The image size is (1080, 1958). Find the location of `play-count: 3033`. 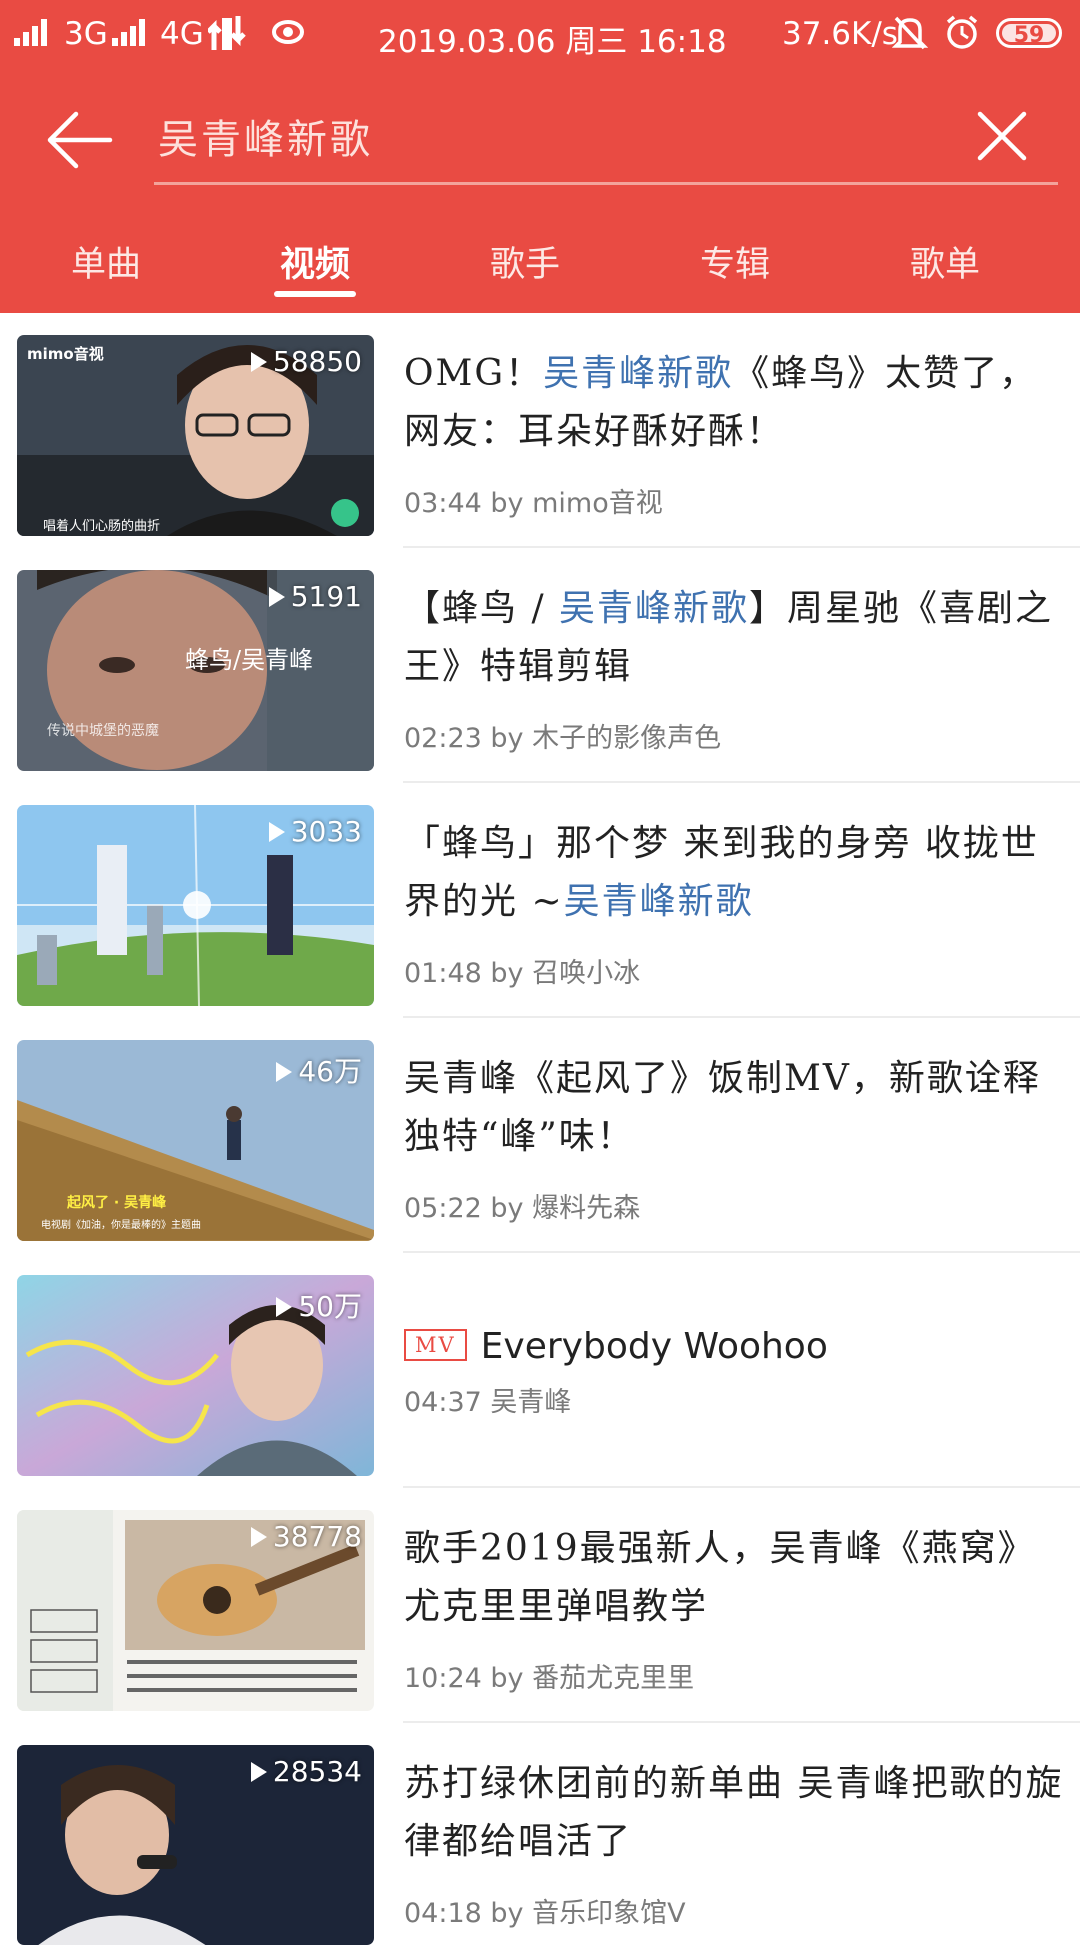

play-count: 3033 is located at coordinates (315, 831).